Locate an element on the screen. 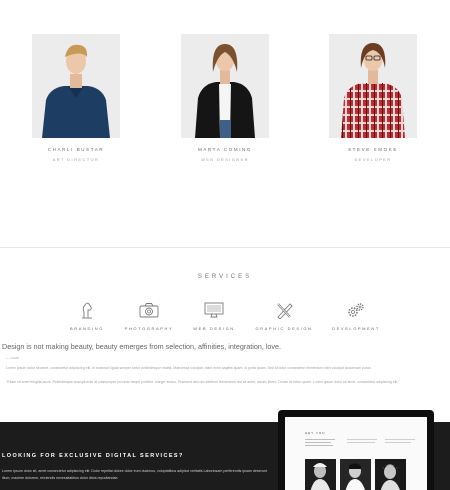  service-label: GRAPHIC DESIGN is located at coordinates (284, 328).